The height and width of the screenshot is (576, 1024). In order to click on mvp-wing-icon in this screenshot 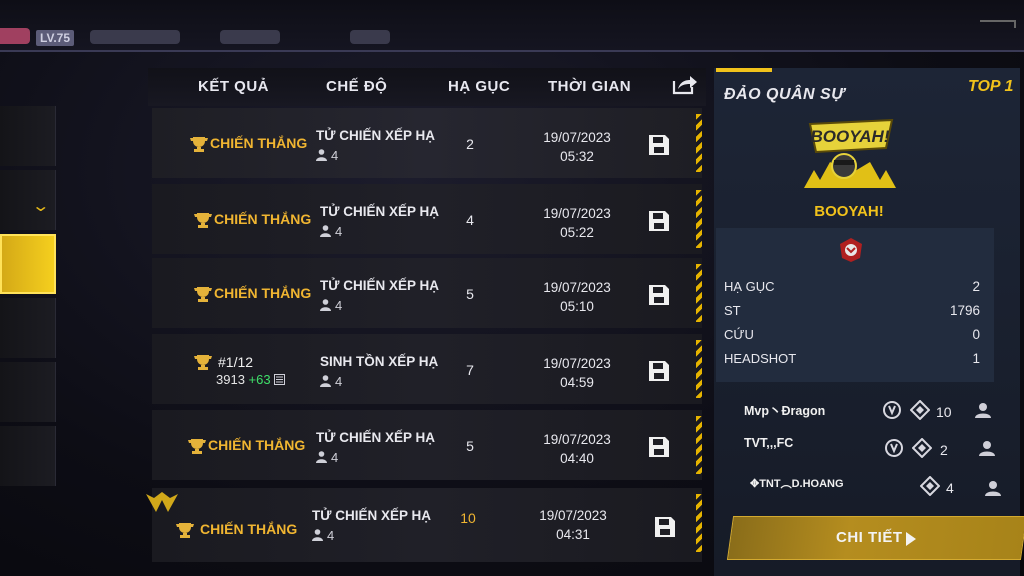, I will do `click(162, 502)`.